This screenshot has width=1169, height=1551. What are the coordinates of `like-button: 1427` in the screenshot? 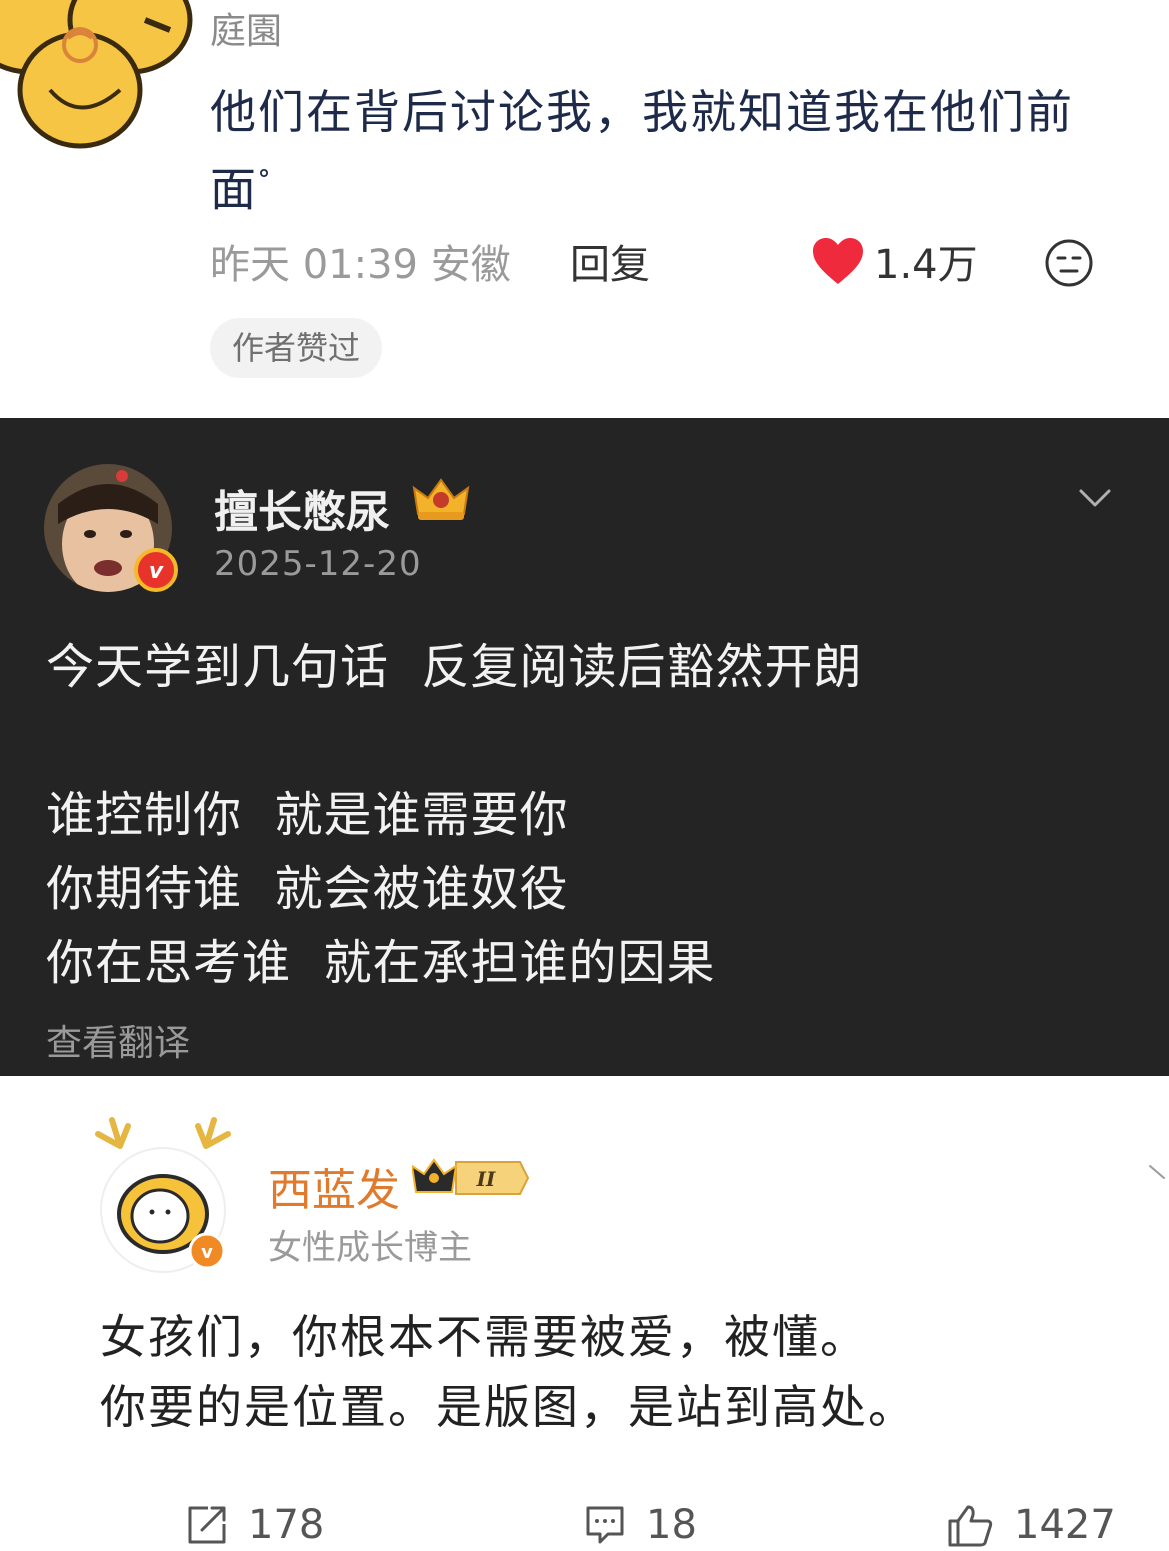 It's located at (1031, 1525).